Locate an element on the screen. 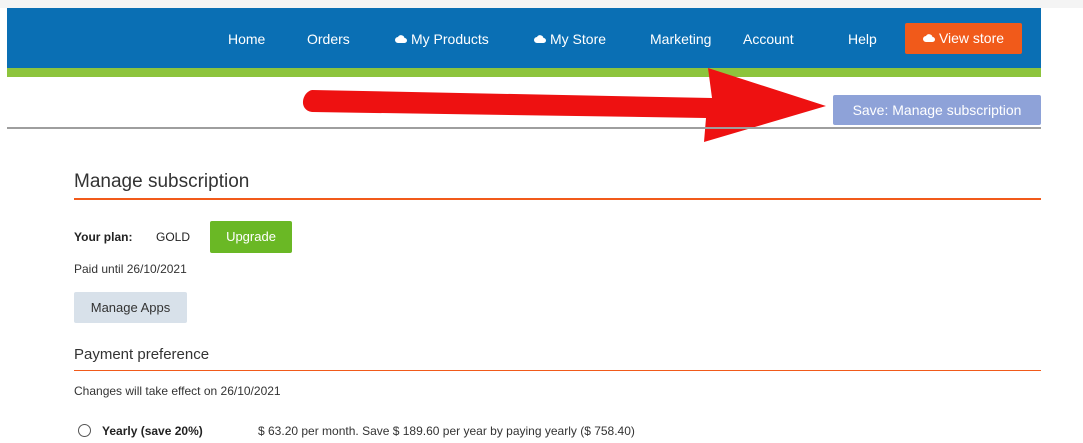 The image size is (1083, 443). nav-my-store: My Store is located at coordinates (570, 38).